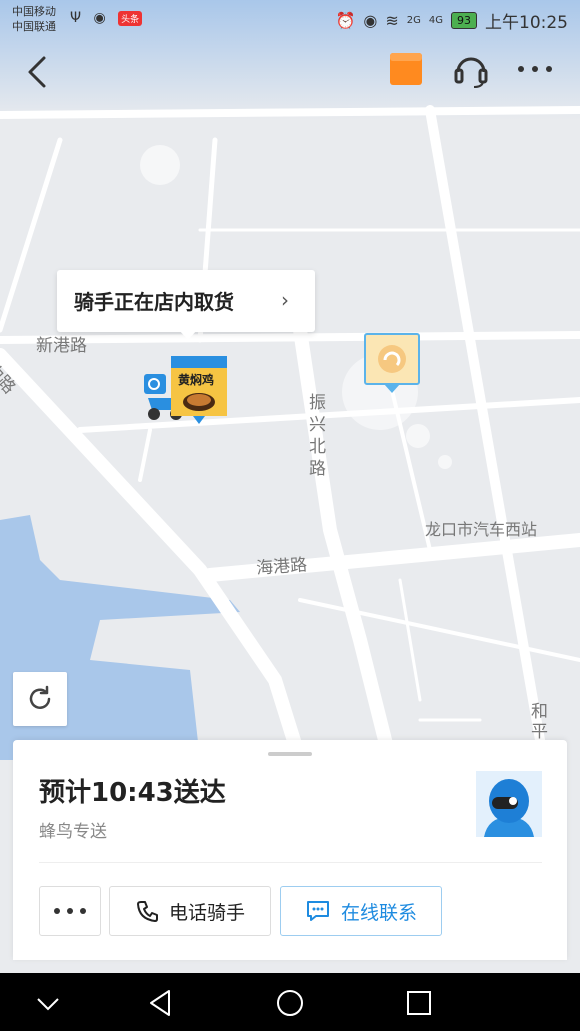  I want to click on system-nav-bar, so click(290, 1002).